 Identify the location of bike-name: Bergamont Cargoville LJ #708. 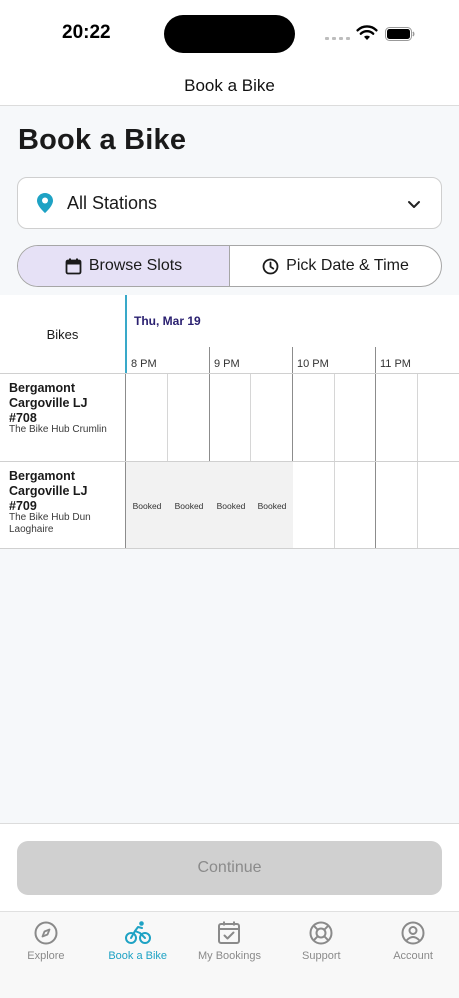
(48, 403).